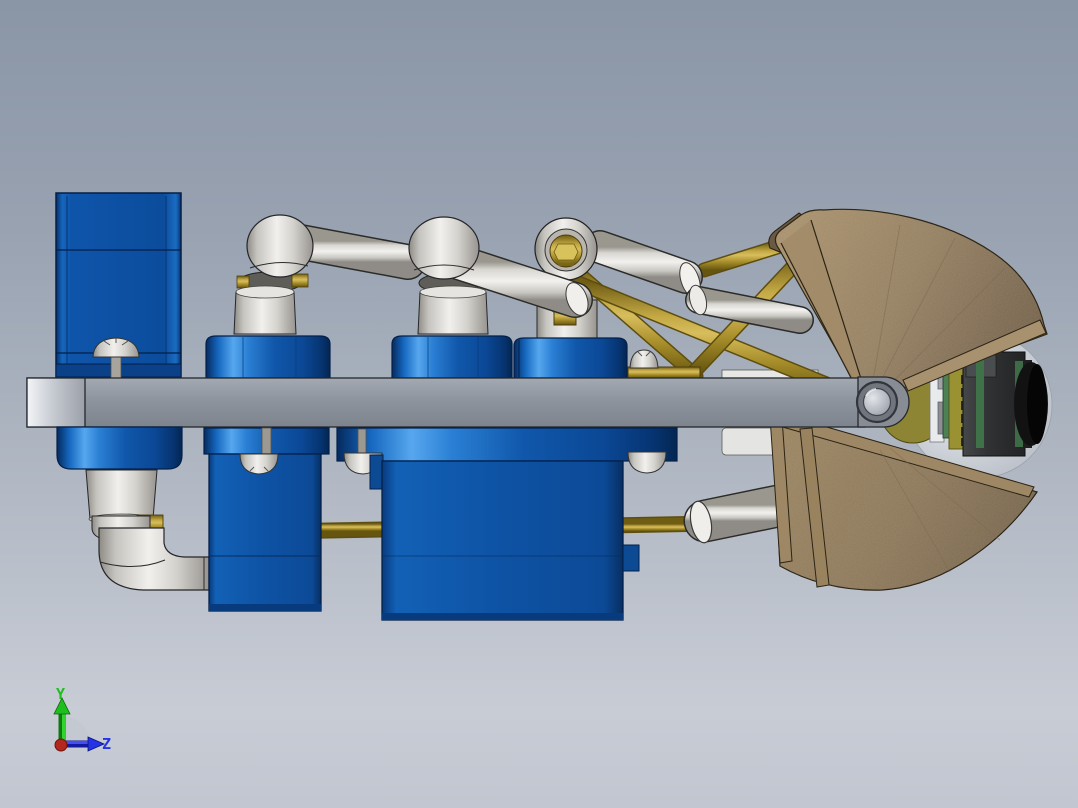  I want to click on rod-anchor-plate, so click(664, 372).